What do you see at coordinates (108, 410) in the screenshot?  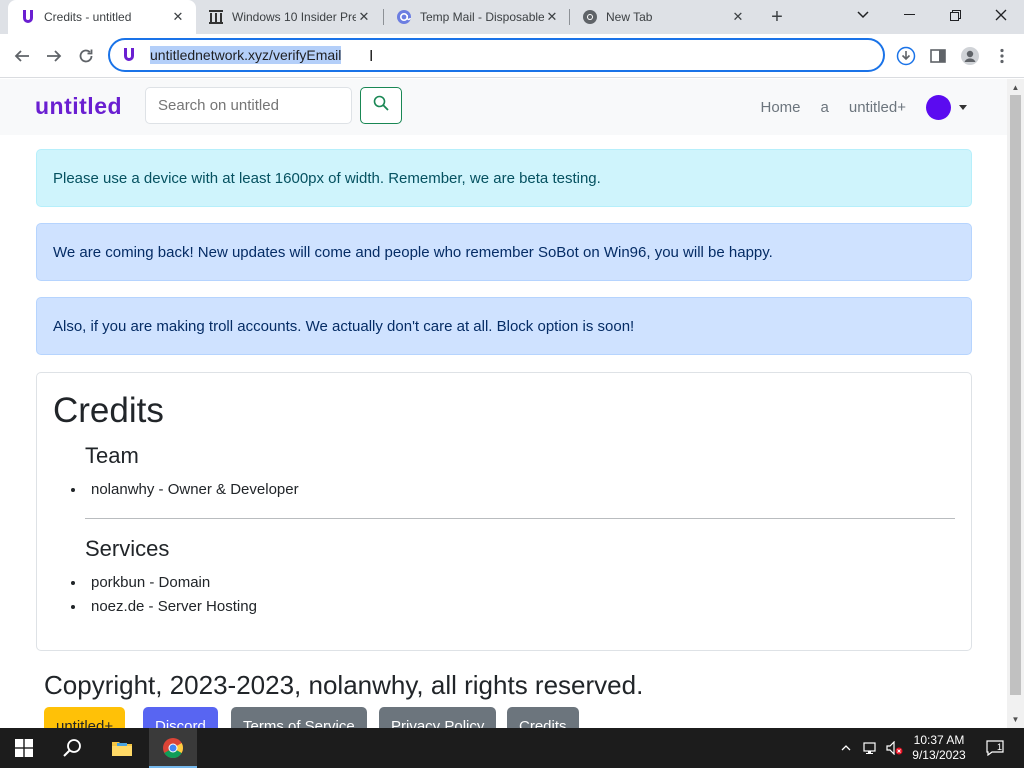 I see `credits-title: Credits` at bounding box center [108, 410].